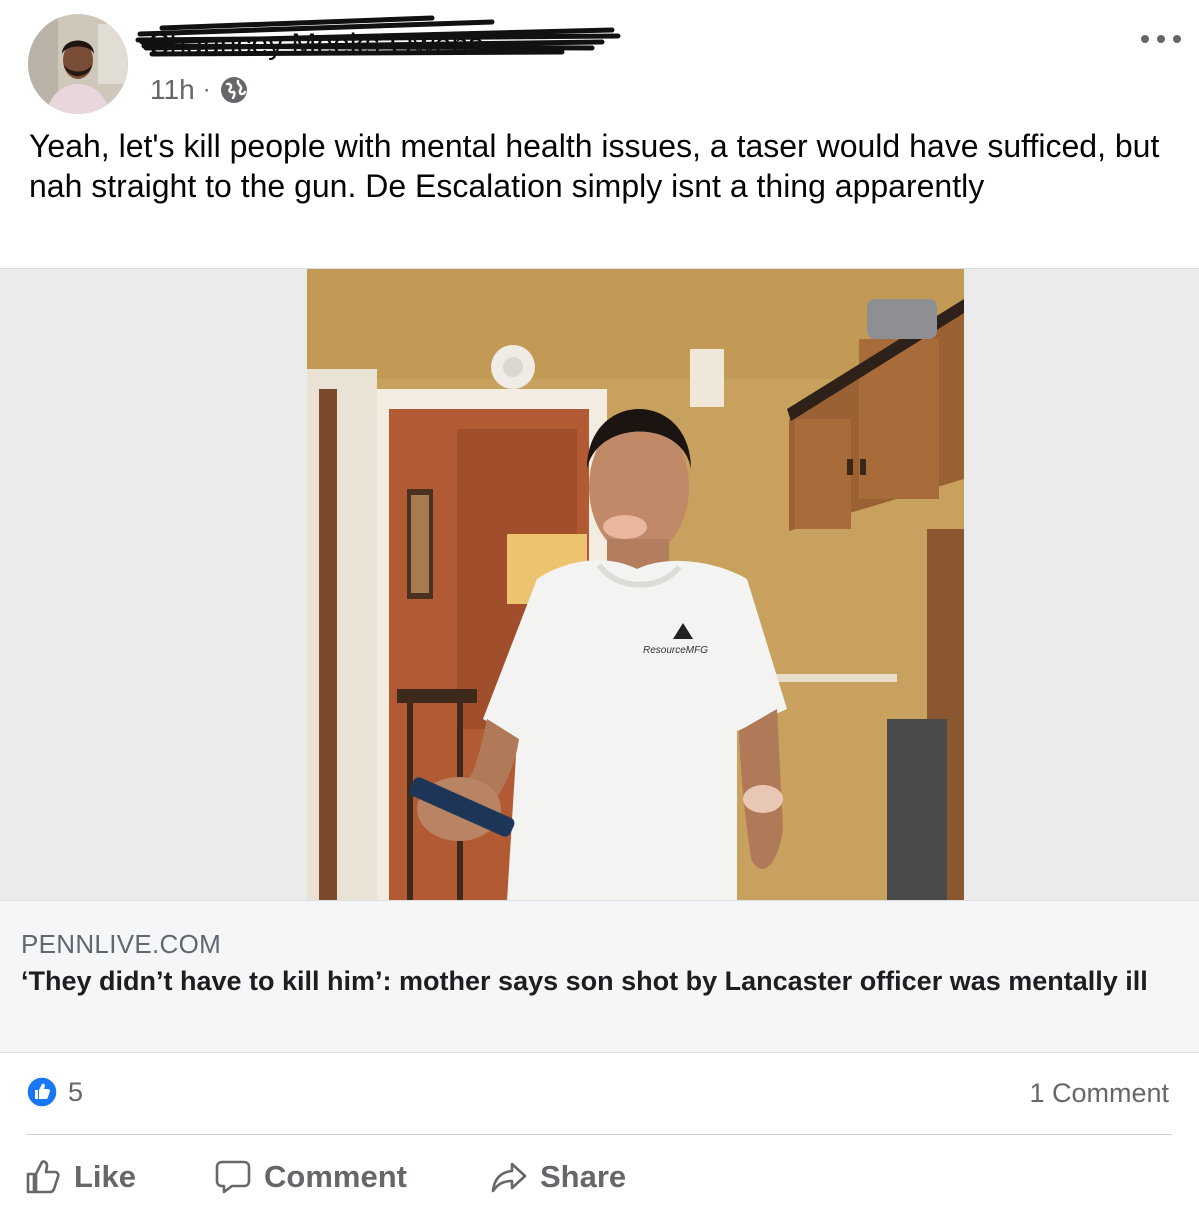  I want to click on reactions-summary: 5, so click(54, 1092).